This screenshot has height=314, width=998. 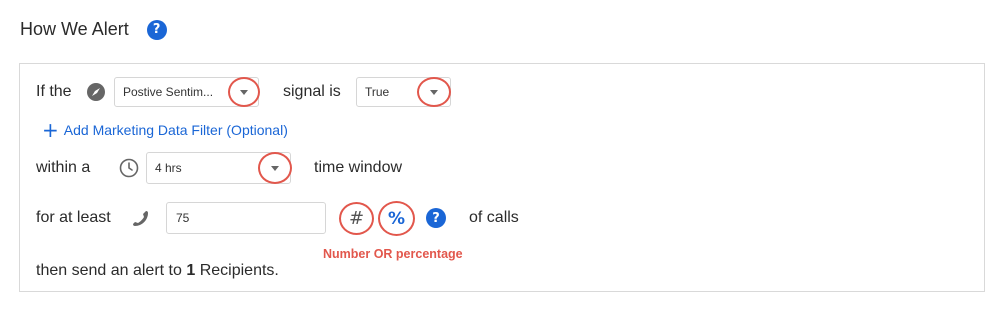 I want to click on recipient-count: 1, so click(x=191, y=270).